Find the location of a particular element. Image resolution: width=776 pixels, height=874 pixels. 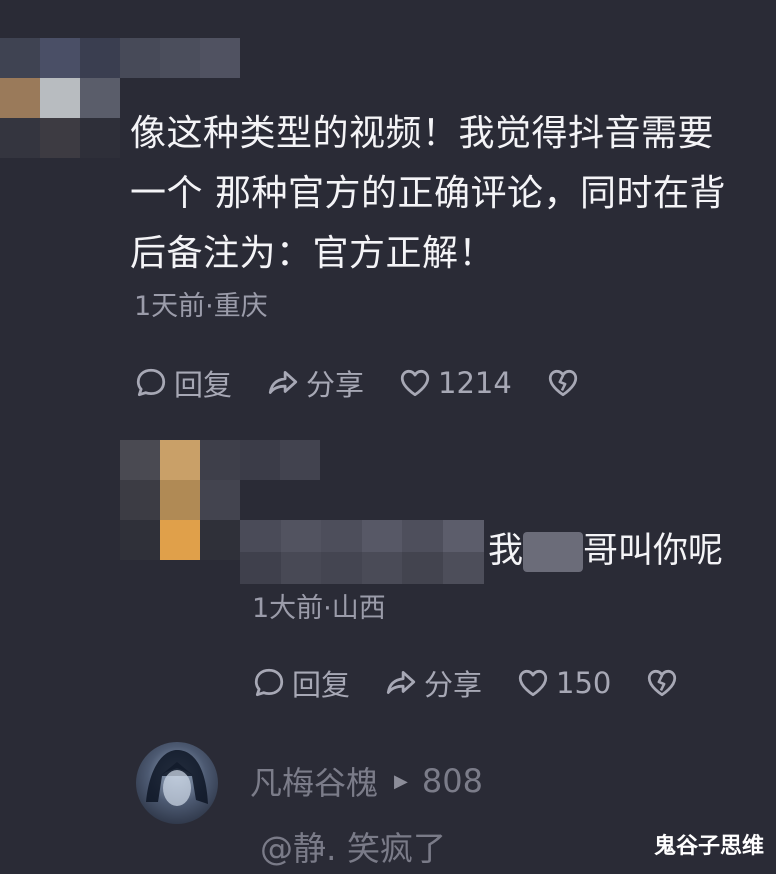

top-share-button: 分享 is located at coordinates (315, 383).